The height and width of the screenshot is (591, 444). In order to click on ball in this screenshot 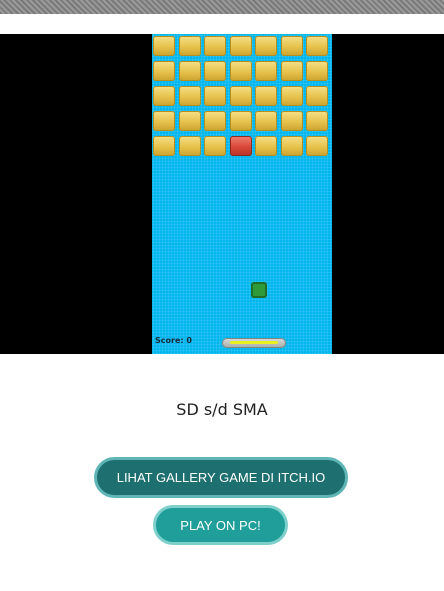, I will do `click(259, 290)`.